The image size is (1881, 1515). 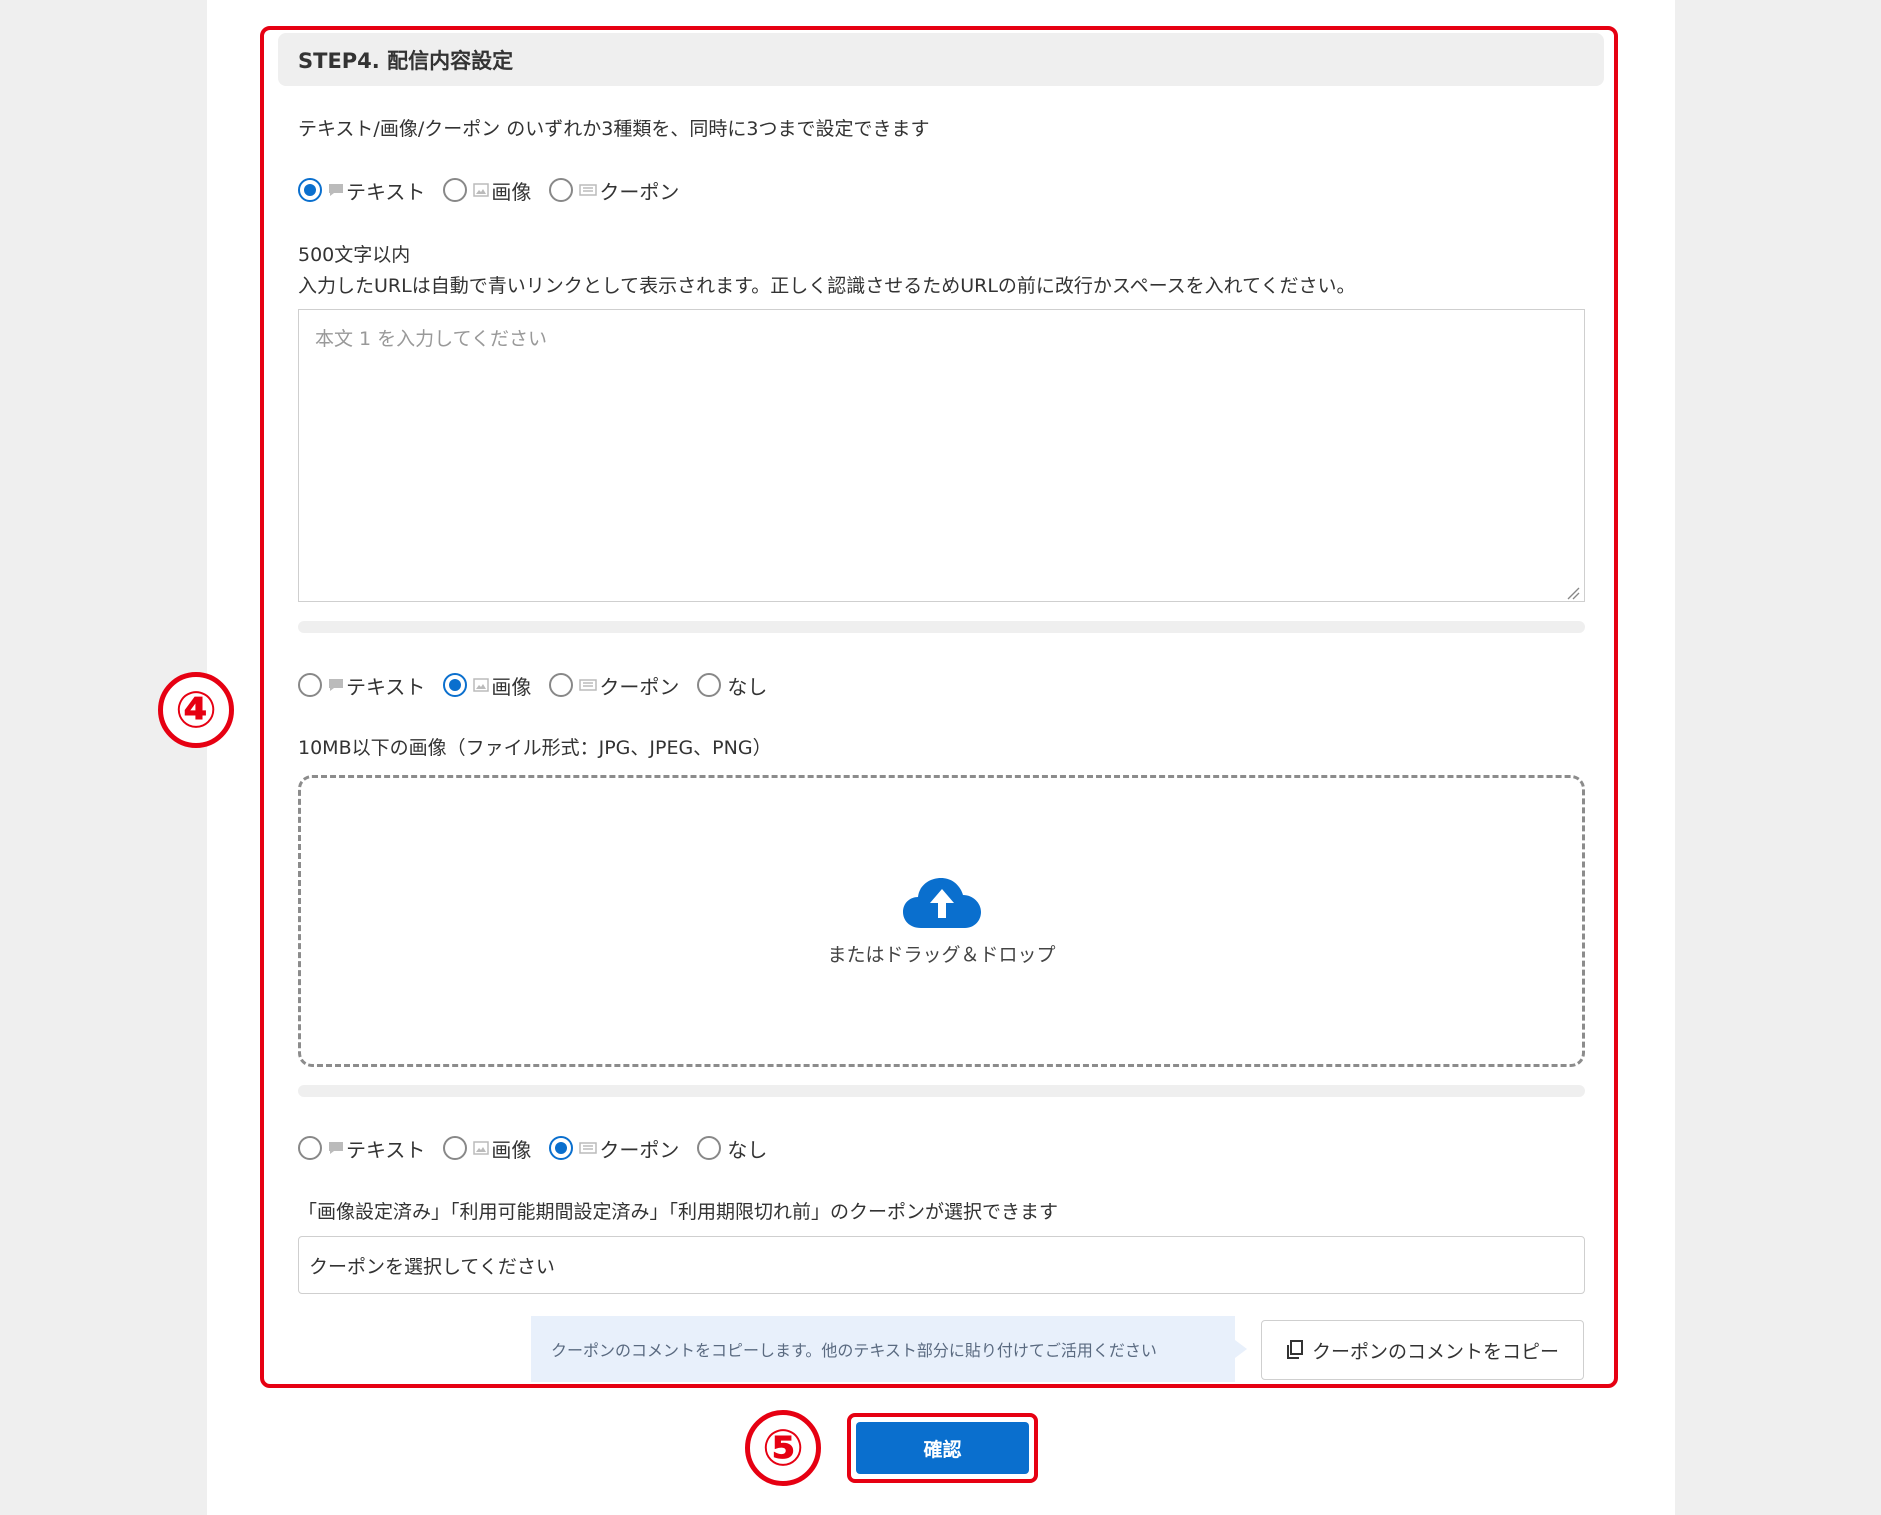 What do you see at coordinates (561, 1148) in the screenshot?
I see `block3-radio-coupon` at bounding box center [561, 1148].